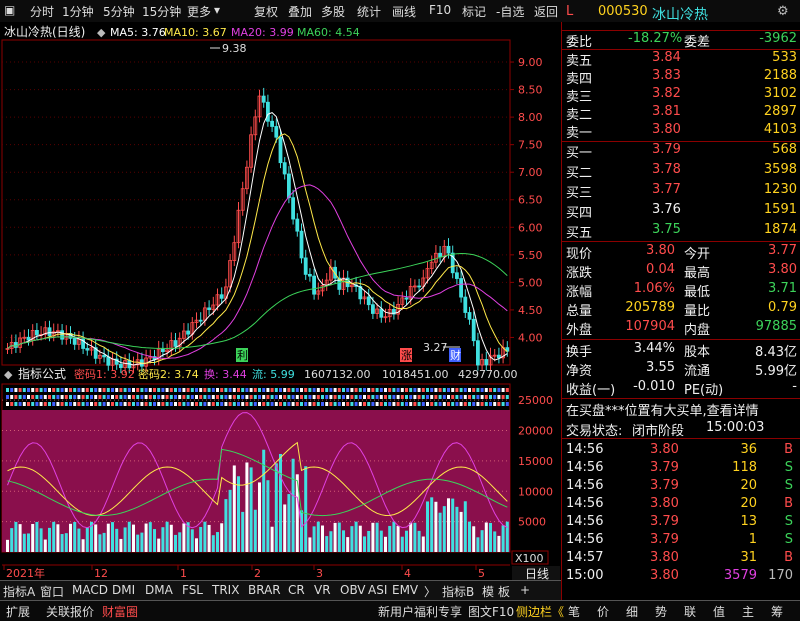  What do you see at coordinates (491, 611) in the screenshot?
I see `status-f10: 图文F10` at bounding box center [491, 611].